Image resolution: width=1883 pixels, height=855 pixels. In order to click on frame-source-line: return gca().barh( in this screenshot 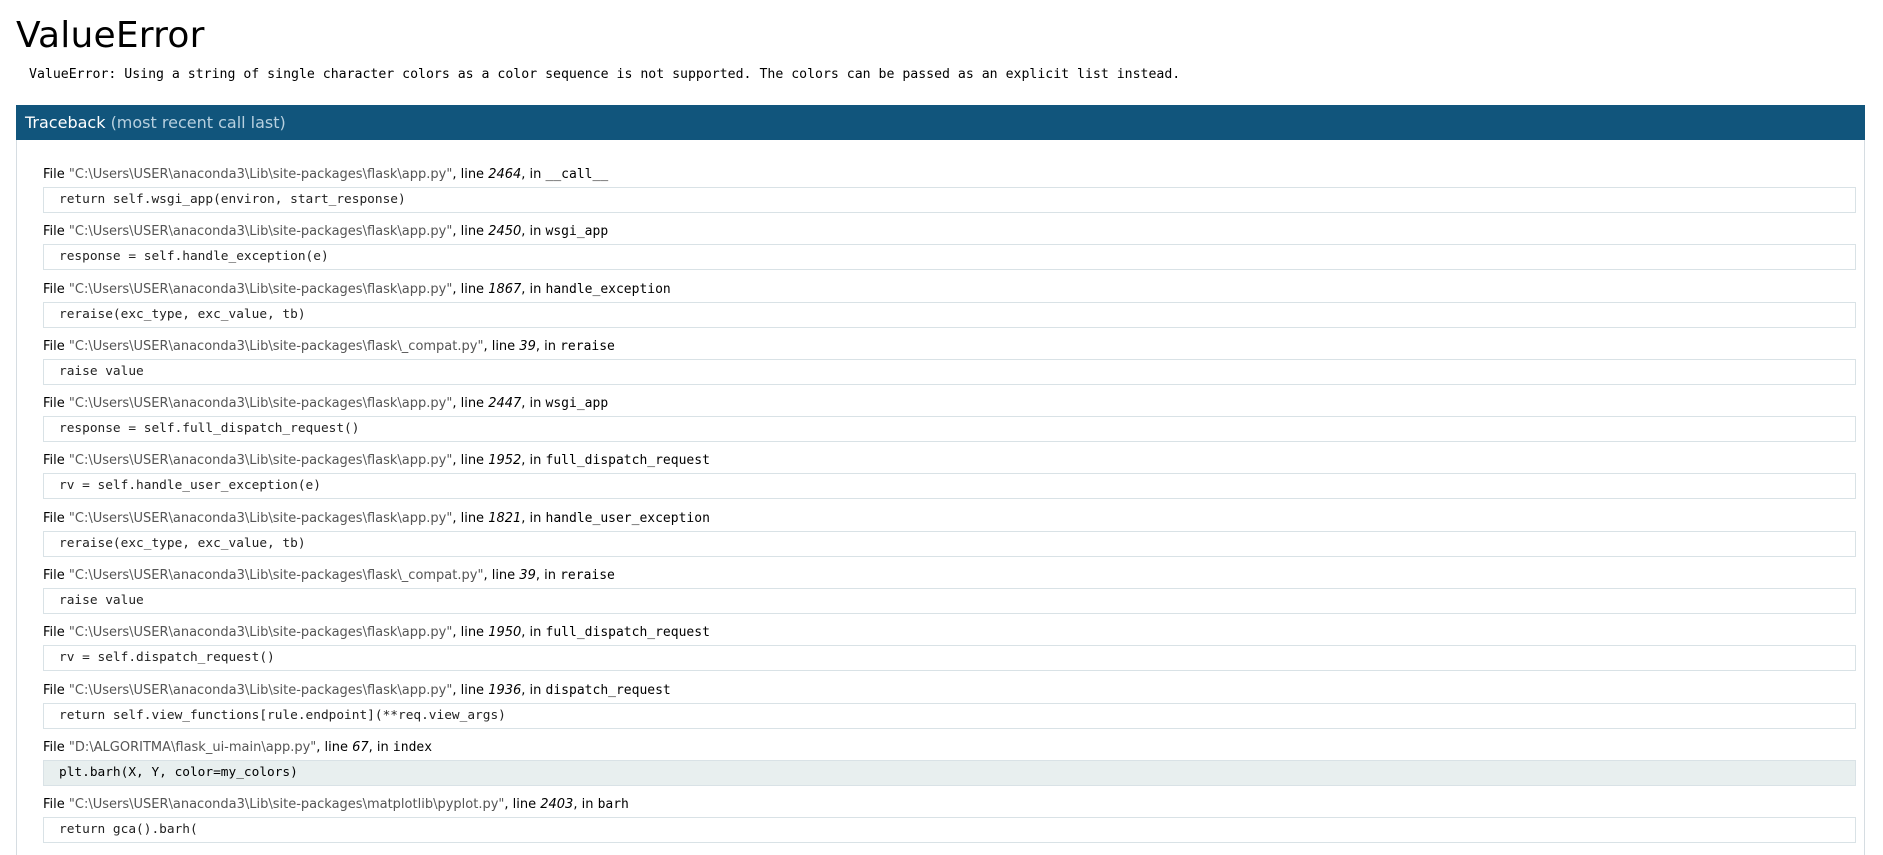, I will do `click(949, 830)`.